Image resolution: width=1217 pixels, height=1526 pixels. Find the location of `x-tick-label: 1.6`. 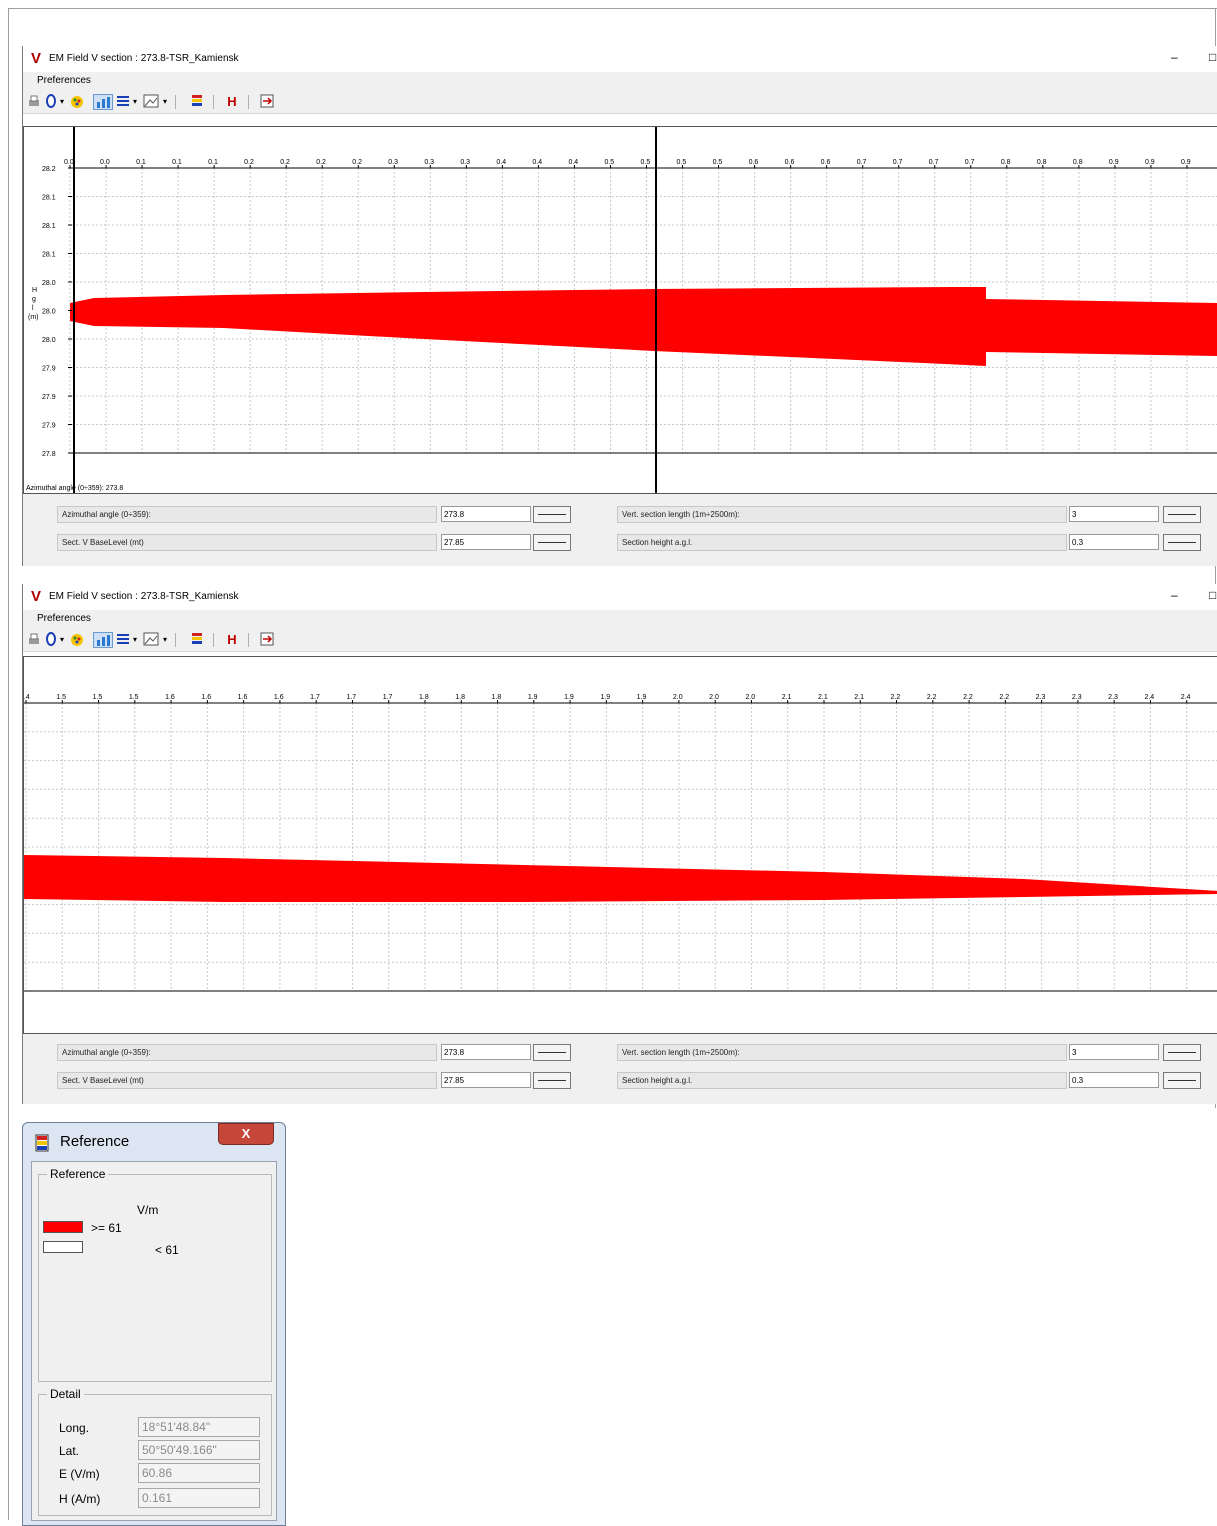

x-tick-label: 1.6 is located at coordinates (170, 697).